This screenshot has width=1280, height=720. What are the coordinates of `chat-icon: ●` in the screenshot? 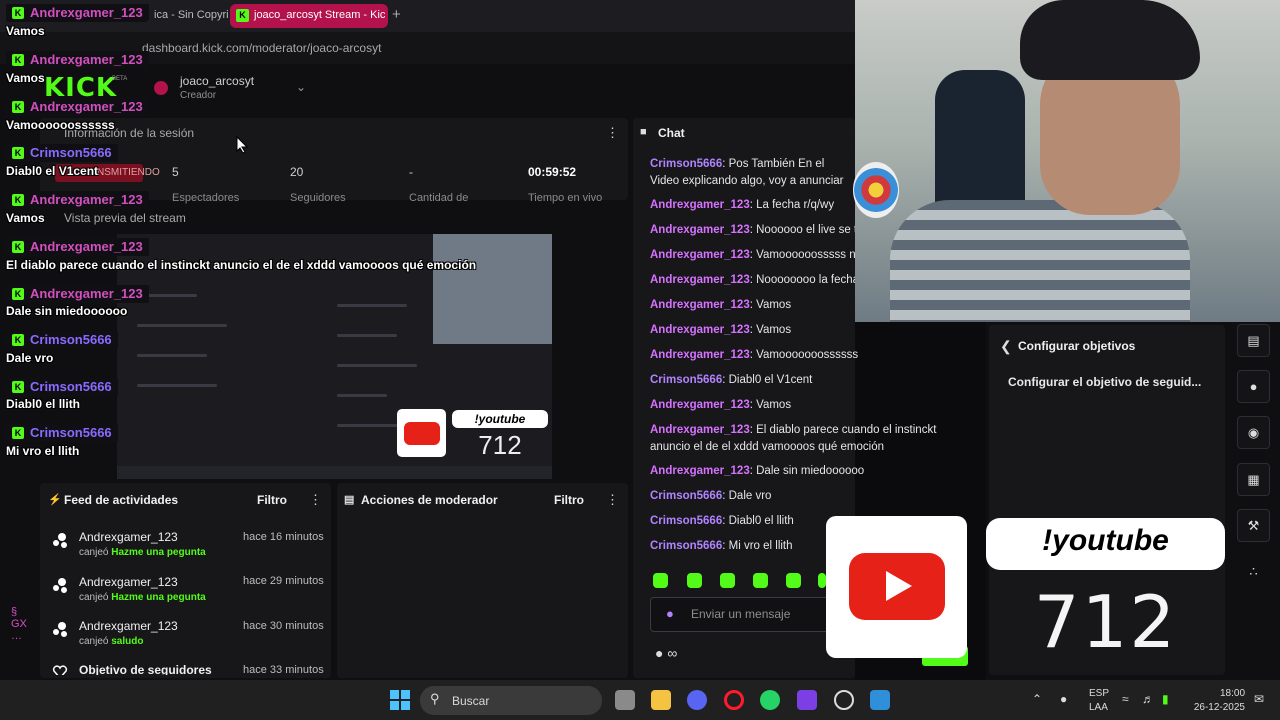 It's located at (1253, 386).